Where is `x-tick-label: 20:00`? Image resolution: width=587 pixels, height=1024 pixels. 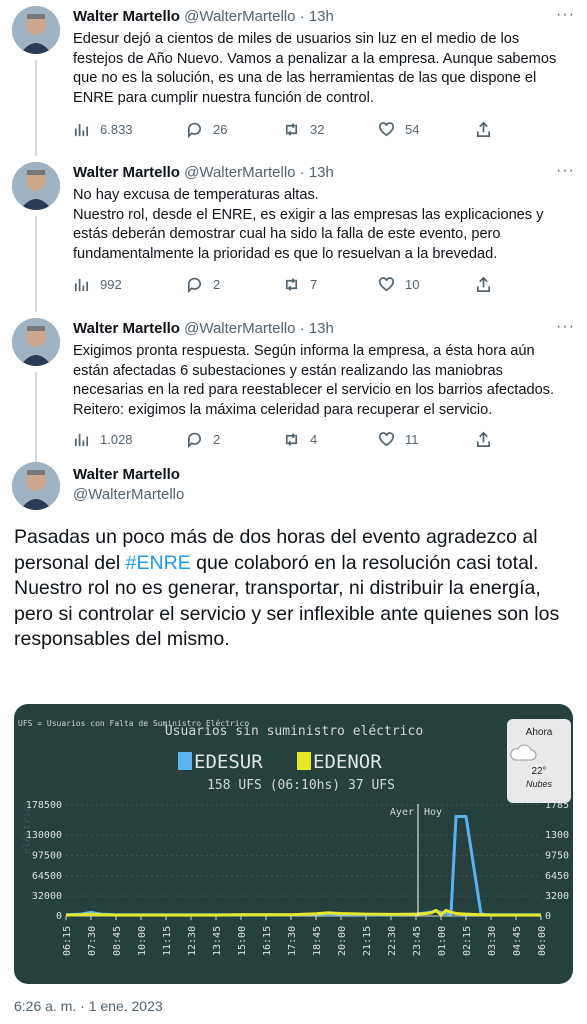
x-tick-label: 20:00 is located at coordinates (342, 941).